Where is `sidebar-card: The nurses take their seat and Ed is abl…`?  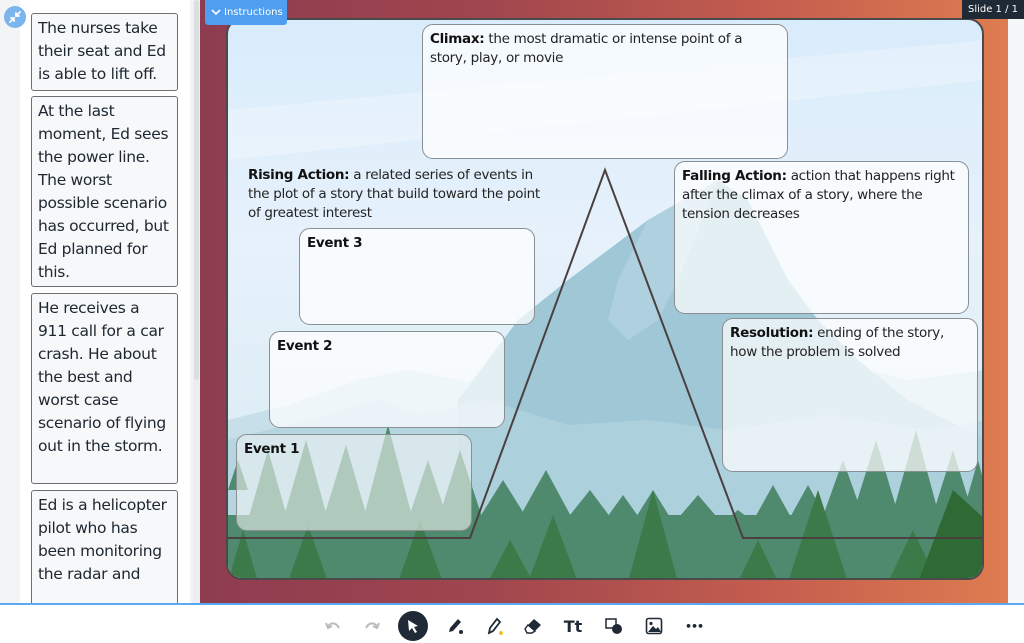 sidebar-card: The nurses take their seat and Ed is abl… is located at coordinates (104, 52).